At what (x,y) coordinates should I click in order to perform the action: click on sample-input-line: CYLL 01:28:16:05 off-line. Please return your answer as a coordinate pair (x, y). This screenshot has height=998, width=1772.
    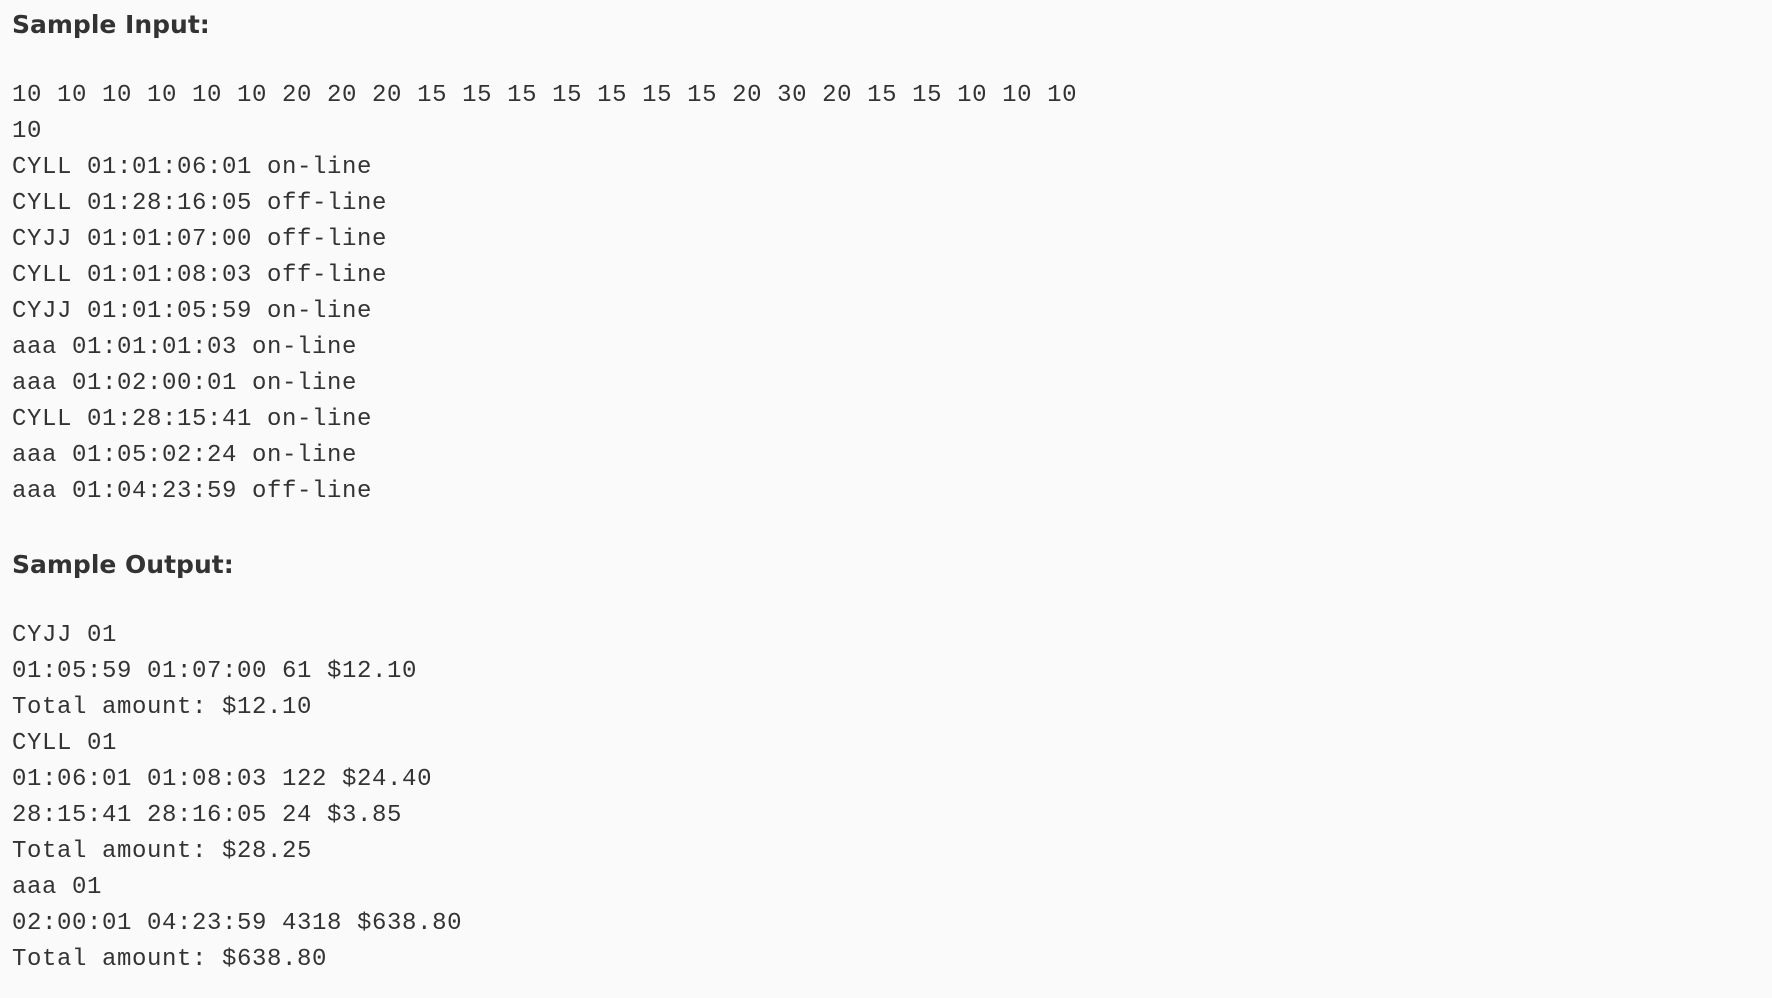
    Looking at the image, I should click on (200, 203).